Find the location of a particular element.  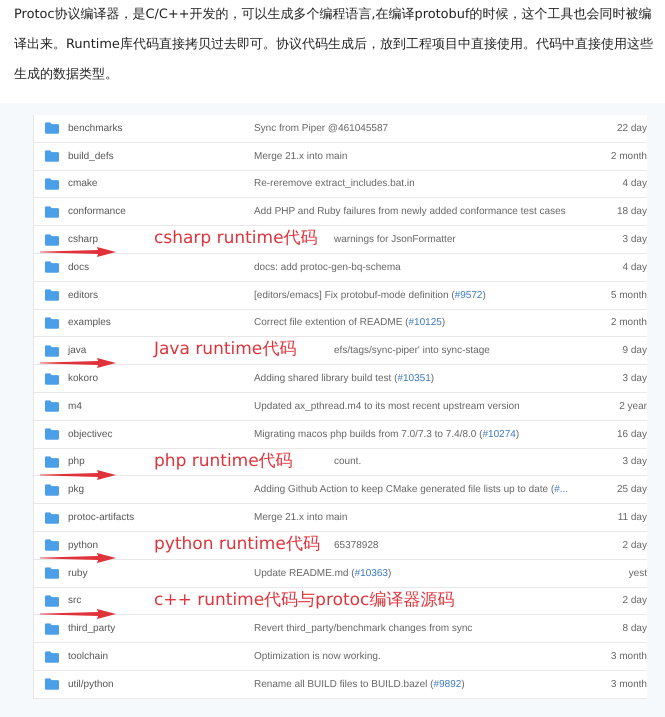

annotation-text: php runtime代码 is located at coordinates (223, 460).